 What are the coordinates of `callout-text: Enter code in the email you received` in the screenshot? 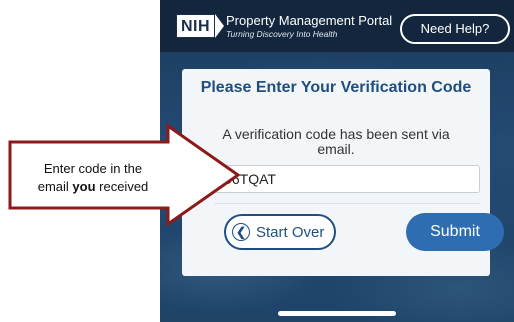 It's located at (93, 178).